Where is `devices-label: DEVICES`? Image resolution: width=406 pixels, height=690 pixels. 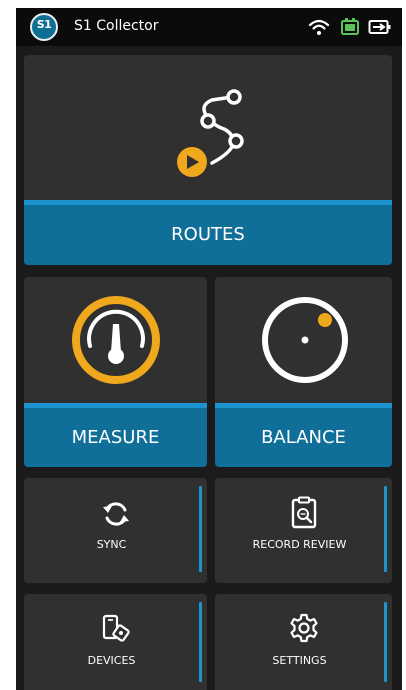
devices-label: DEVICES is located at coordinates (111, 660).